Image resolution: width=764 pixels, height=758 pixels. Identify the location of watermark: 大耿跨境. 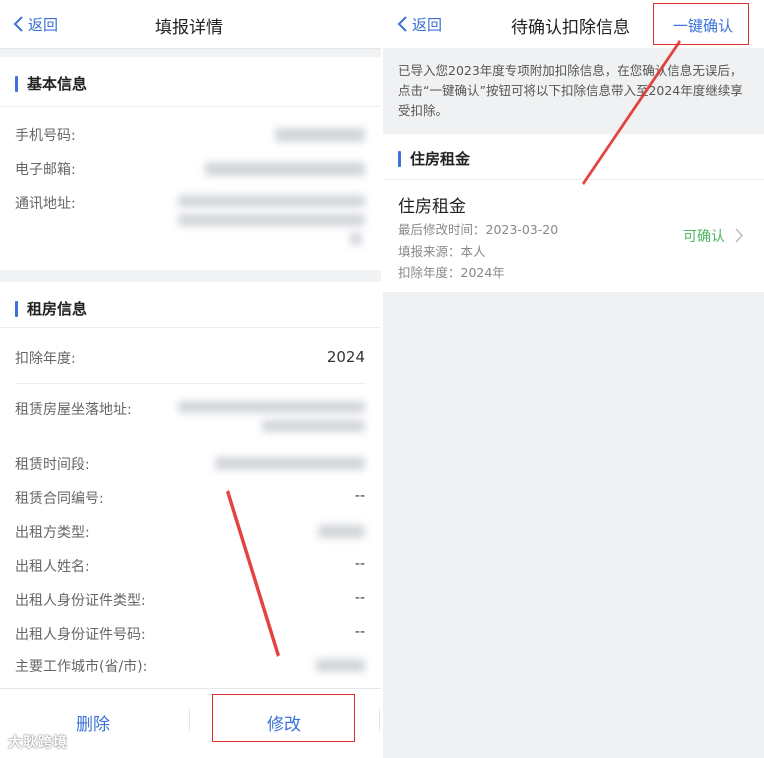
(38, 743).